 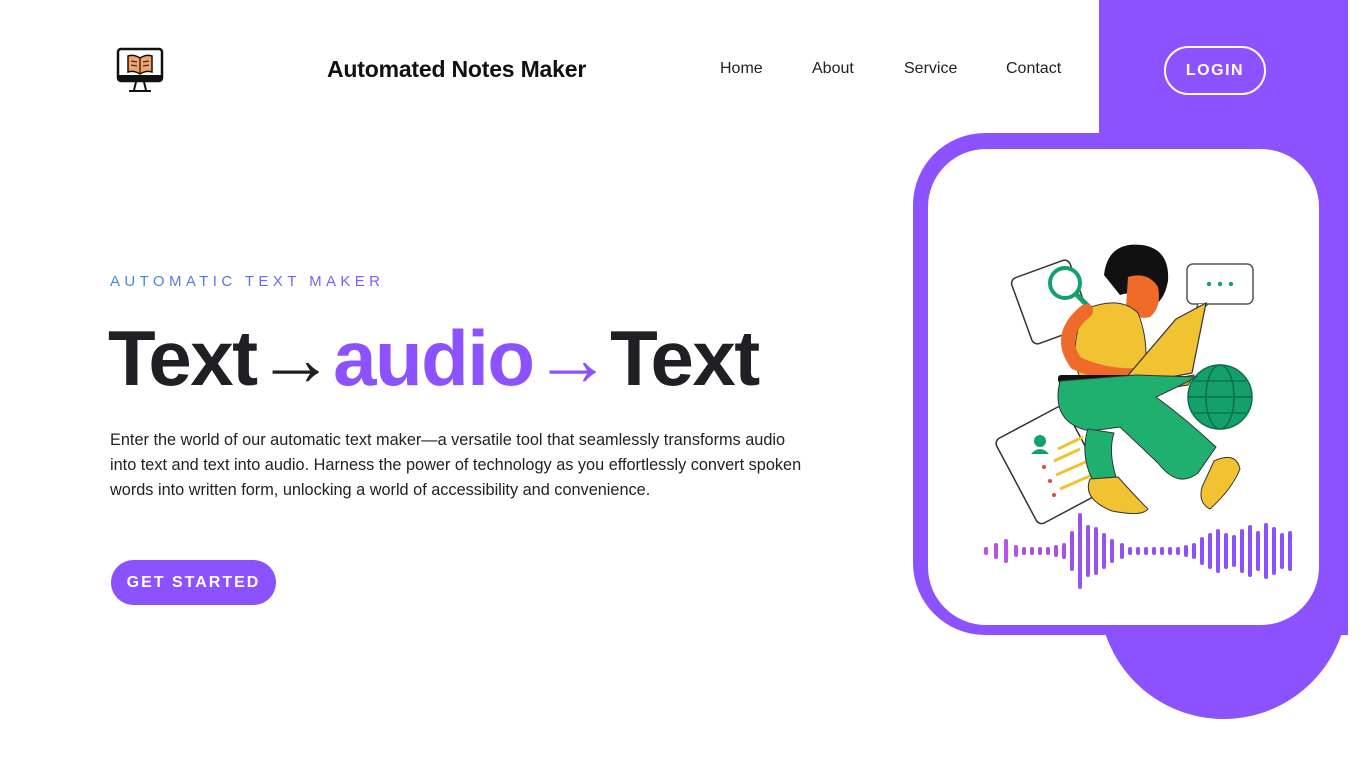 What do you see at coordinates (183, 358) in the screenshot?
I see `headline-text-1: Text` at bounding box center [183, 358].